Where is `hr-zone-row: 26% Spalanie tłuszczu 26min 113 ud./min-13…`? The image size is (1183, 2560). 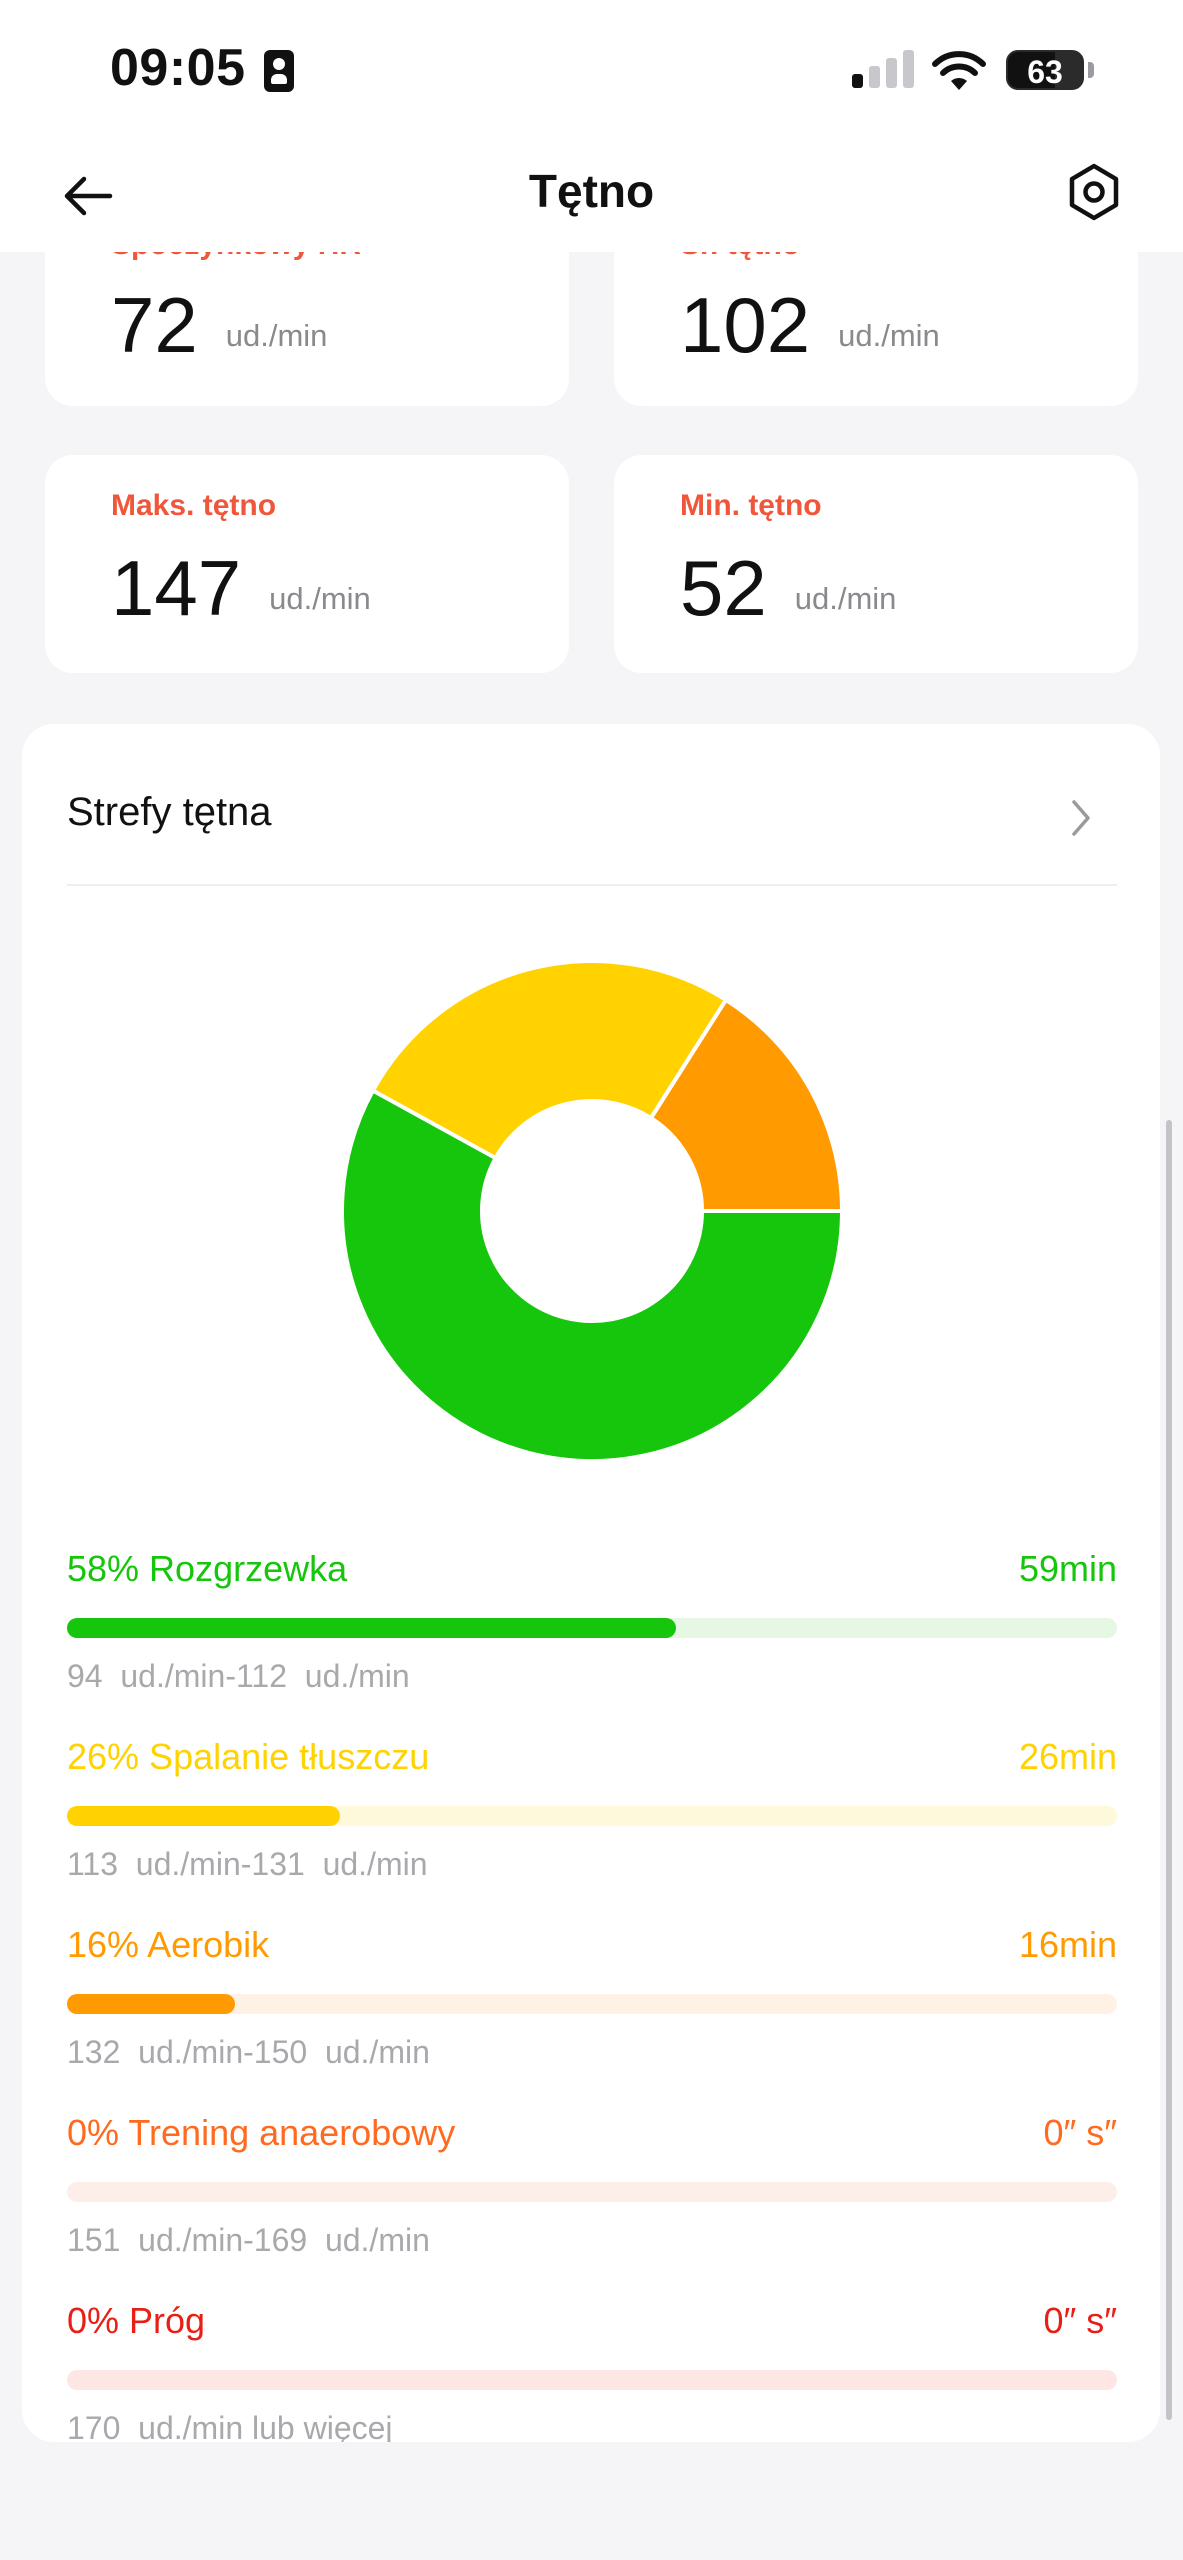 hr-zone-row: 26% Spalanie tłuszczu 26min 113 ud./min-13… is located at coordinates (592, 1821).